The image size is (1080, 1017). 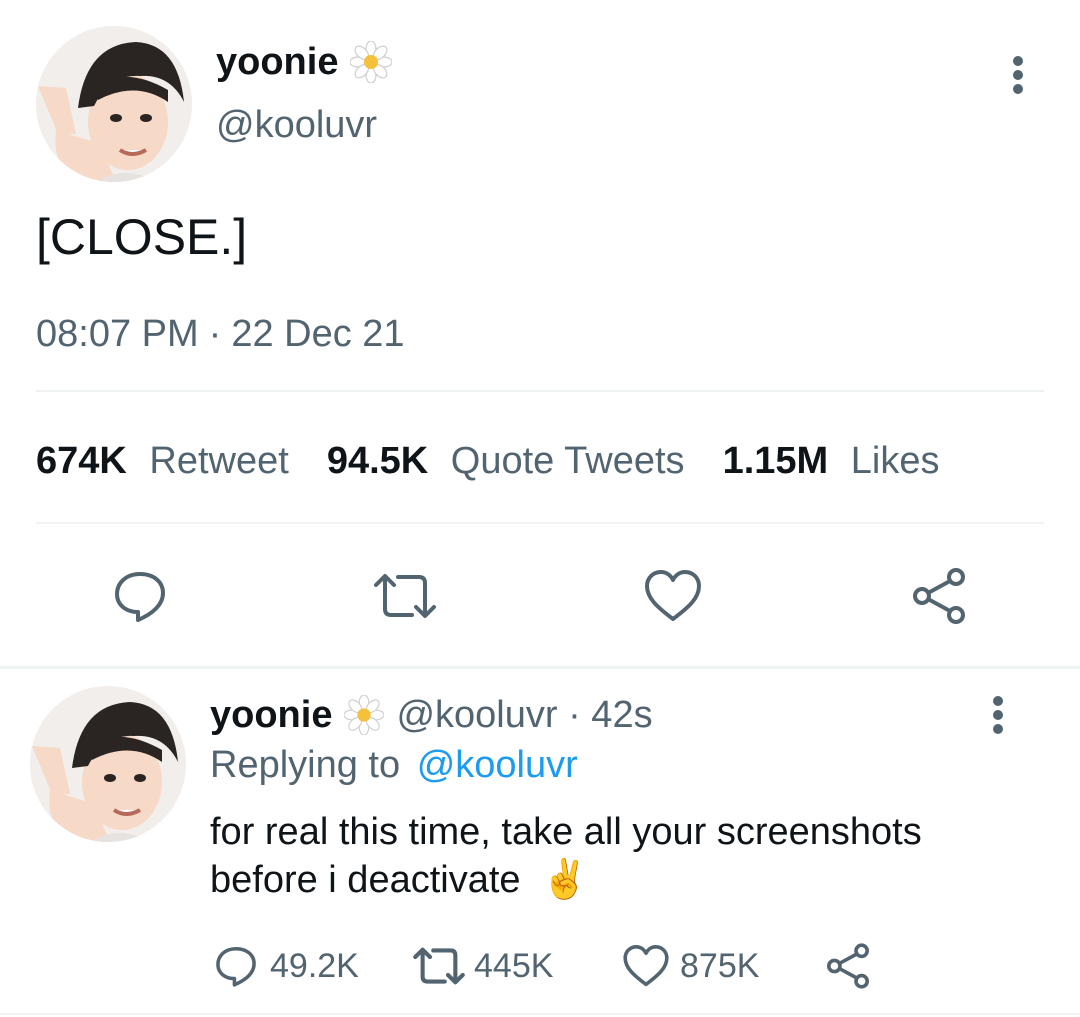 I want to click on retweets-stat: 674K Retweet, so click(x=162, y=461).